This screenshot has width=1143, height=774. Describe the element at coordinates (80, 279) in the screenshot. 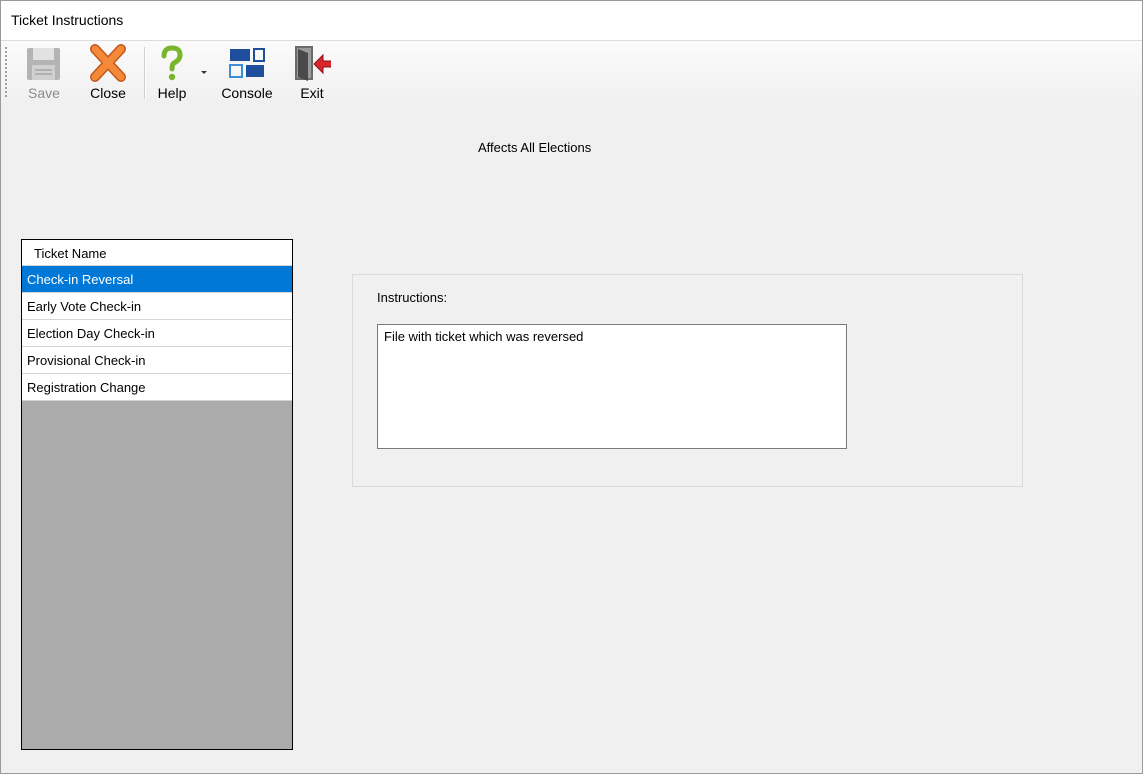

I see `ticket-name-cell: Check-in Reversal` at that location.